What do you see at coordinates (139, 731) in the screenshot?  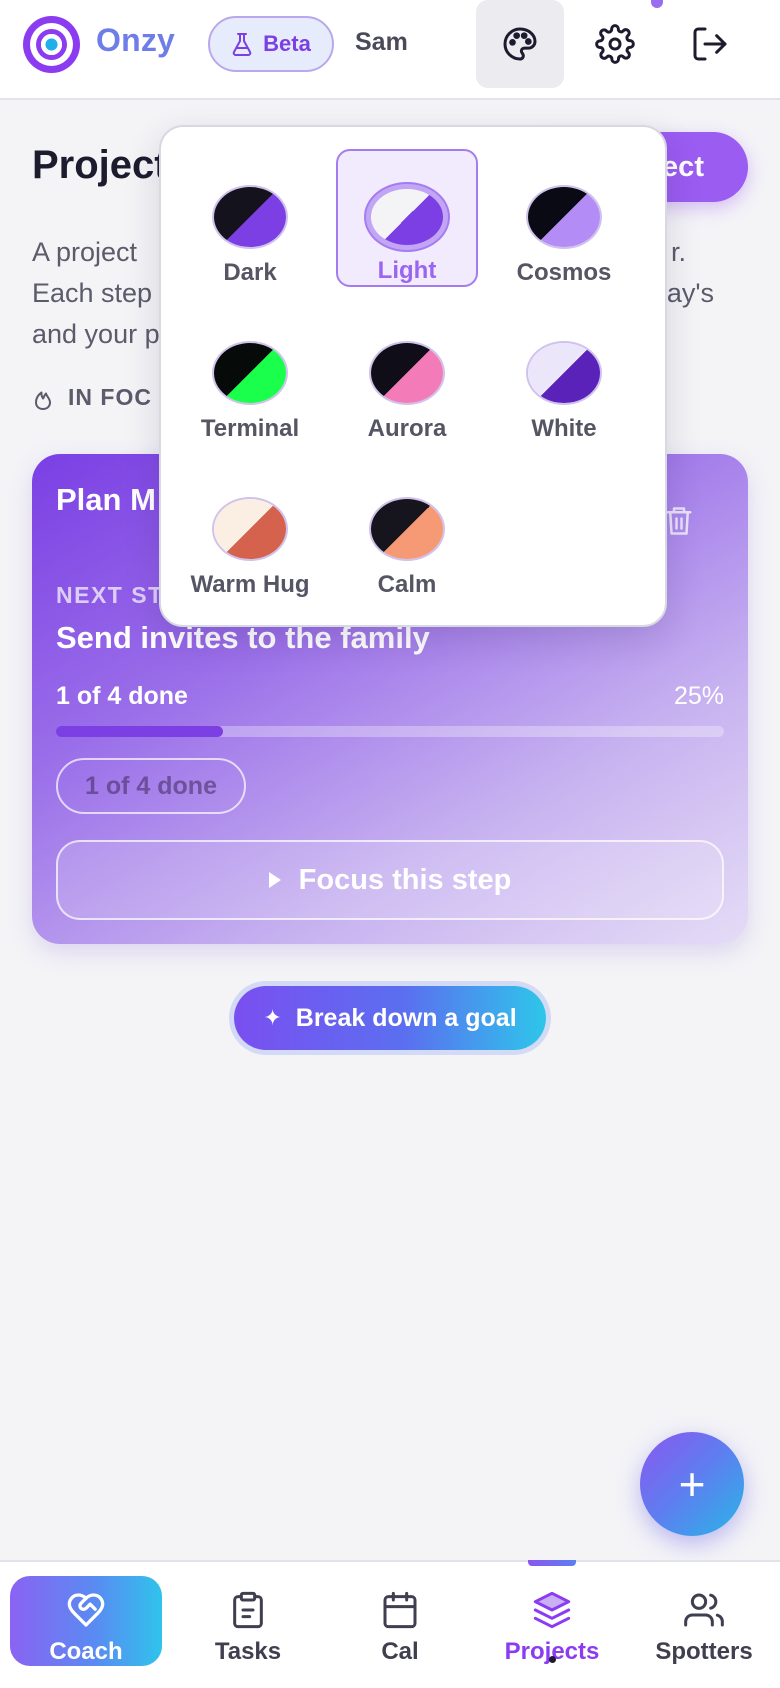 I see `progress-bar-fill` at bounding box center [139, 731].